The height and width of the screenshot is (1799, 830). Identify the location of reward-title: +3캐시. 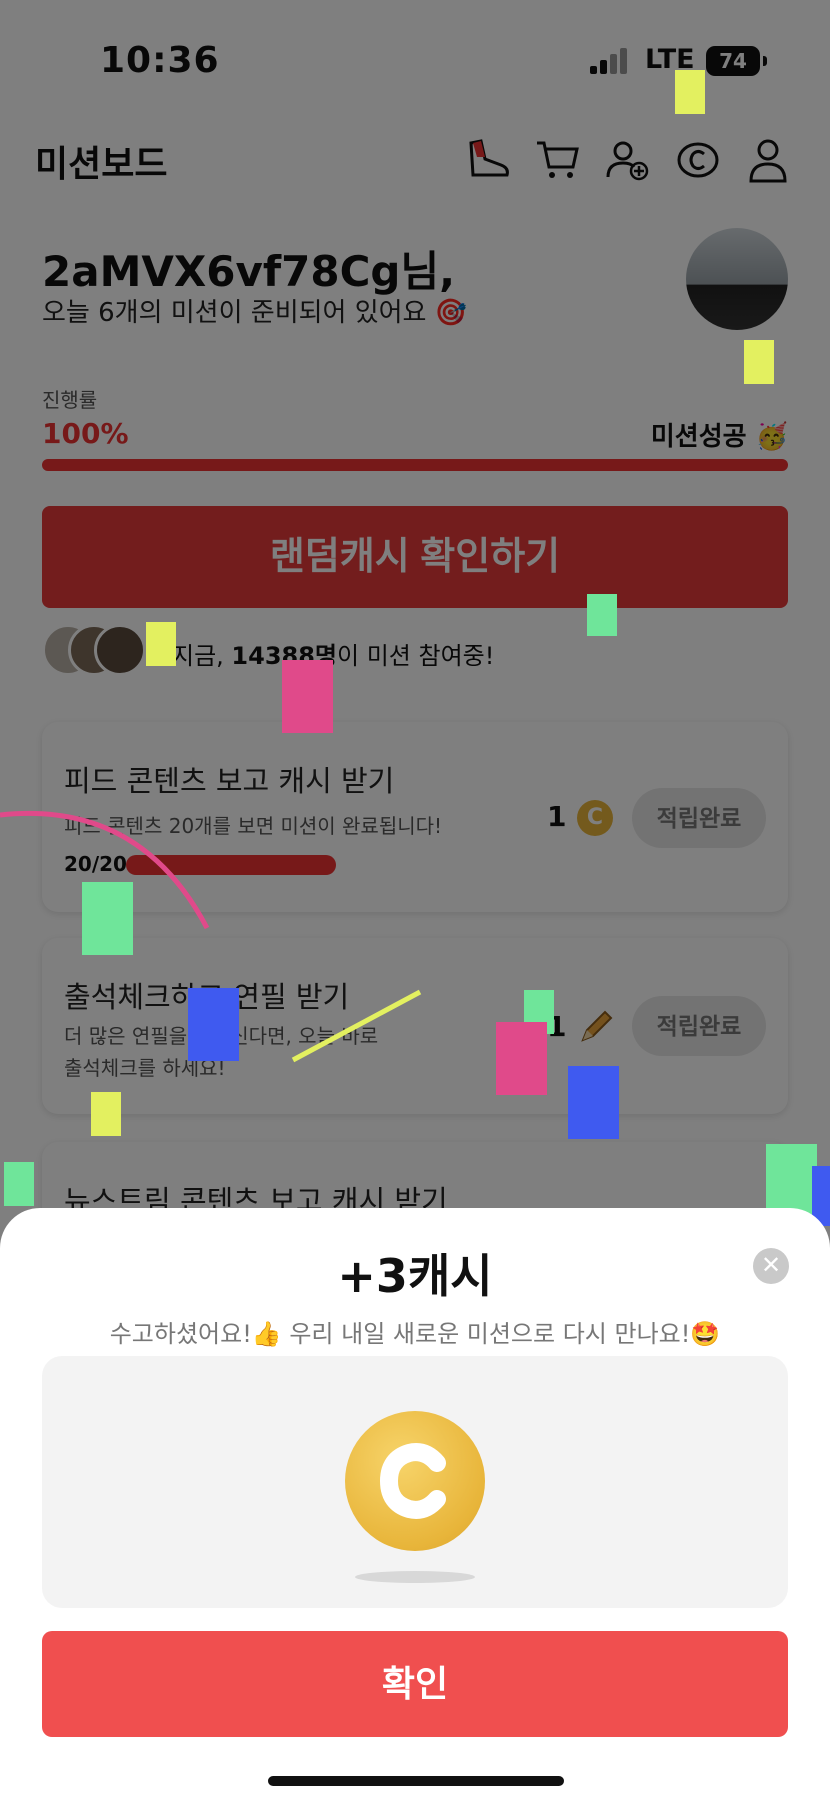
(415, 1276).